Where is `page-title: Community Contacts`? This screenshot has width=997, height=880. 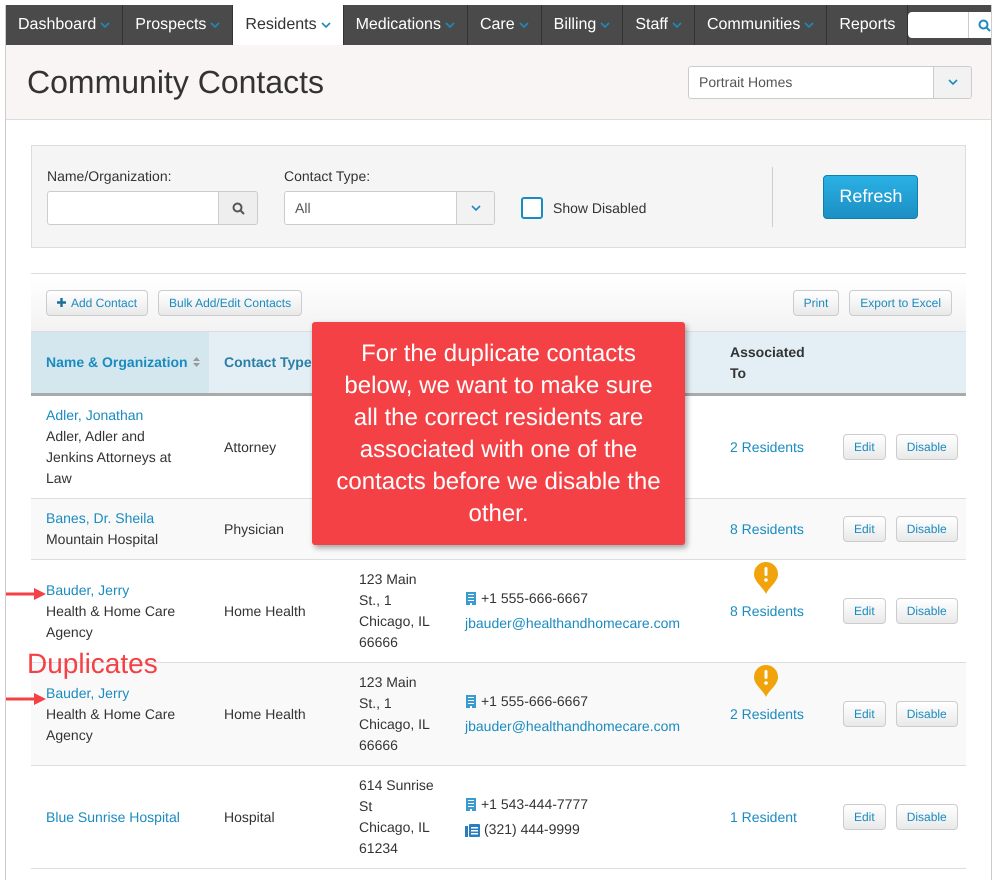
page-title: Community Contacts is located at coordinates (175, 82).